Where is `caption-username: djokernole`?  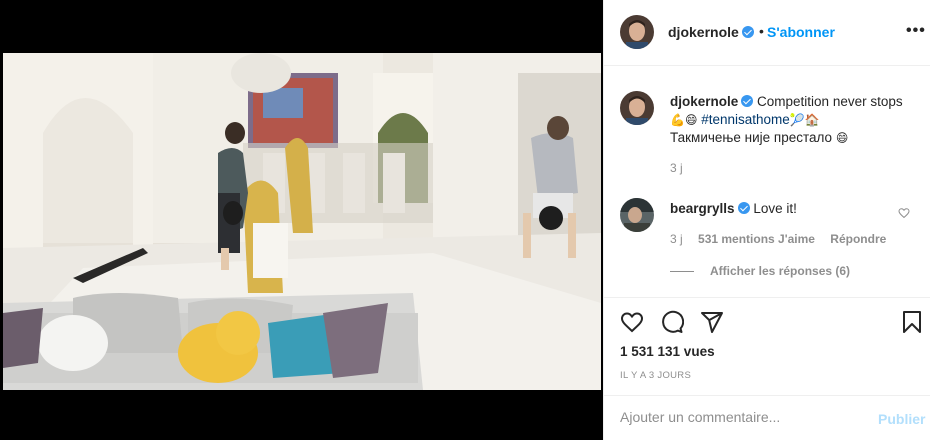 caption-username: djokernole is located at coordinates (704, 101).